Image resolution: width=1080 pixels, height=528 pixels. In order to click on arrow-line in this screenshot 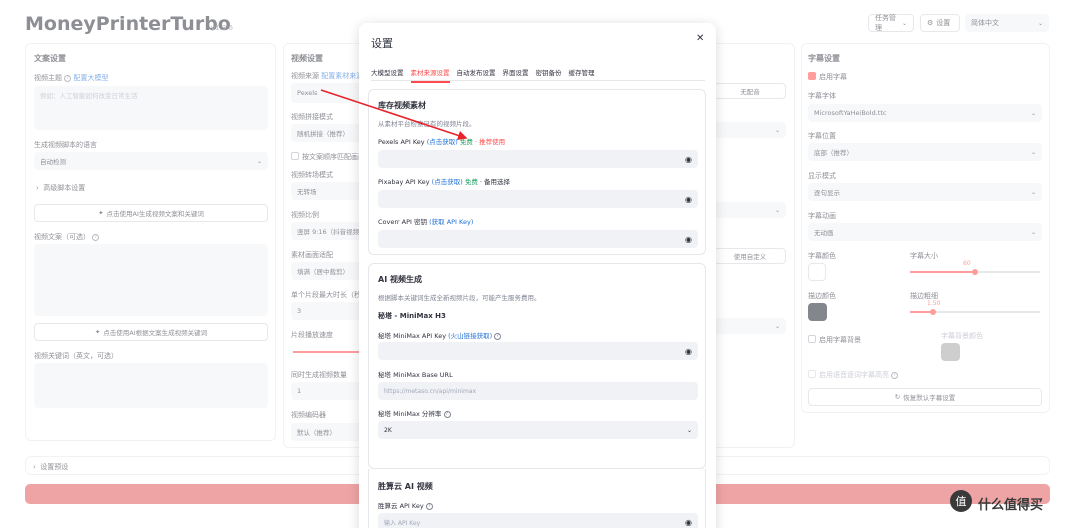, I will do `click(394, 115)`.